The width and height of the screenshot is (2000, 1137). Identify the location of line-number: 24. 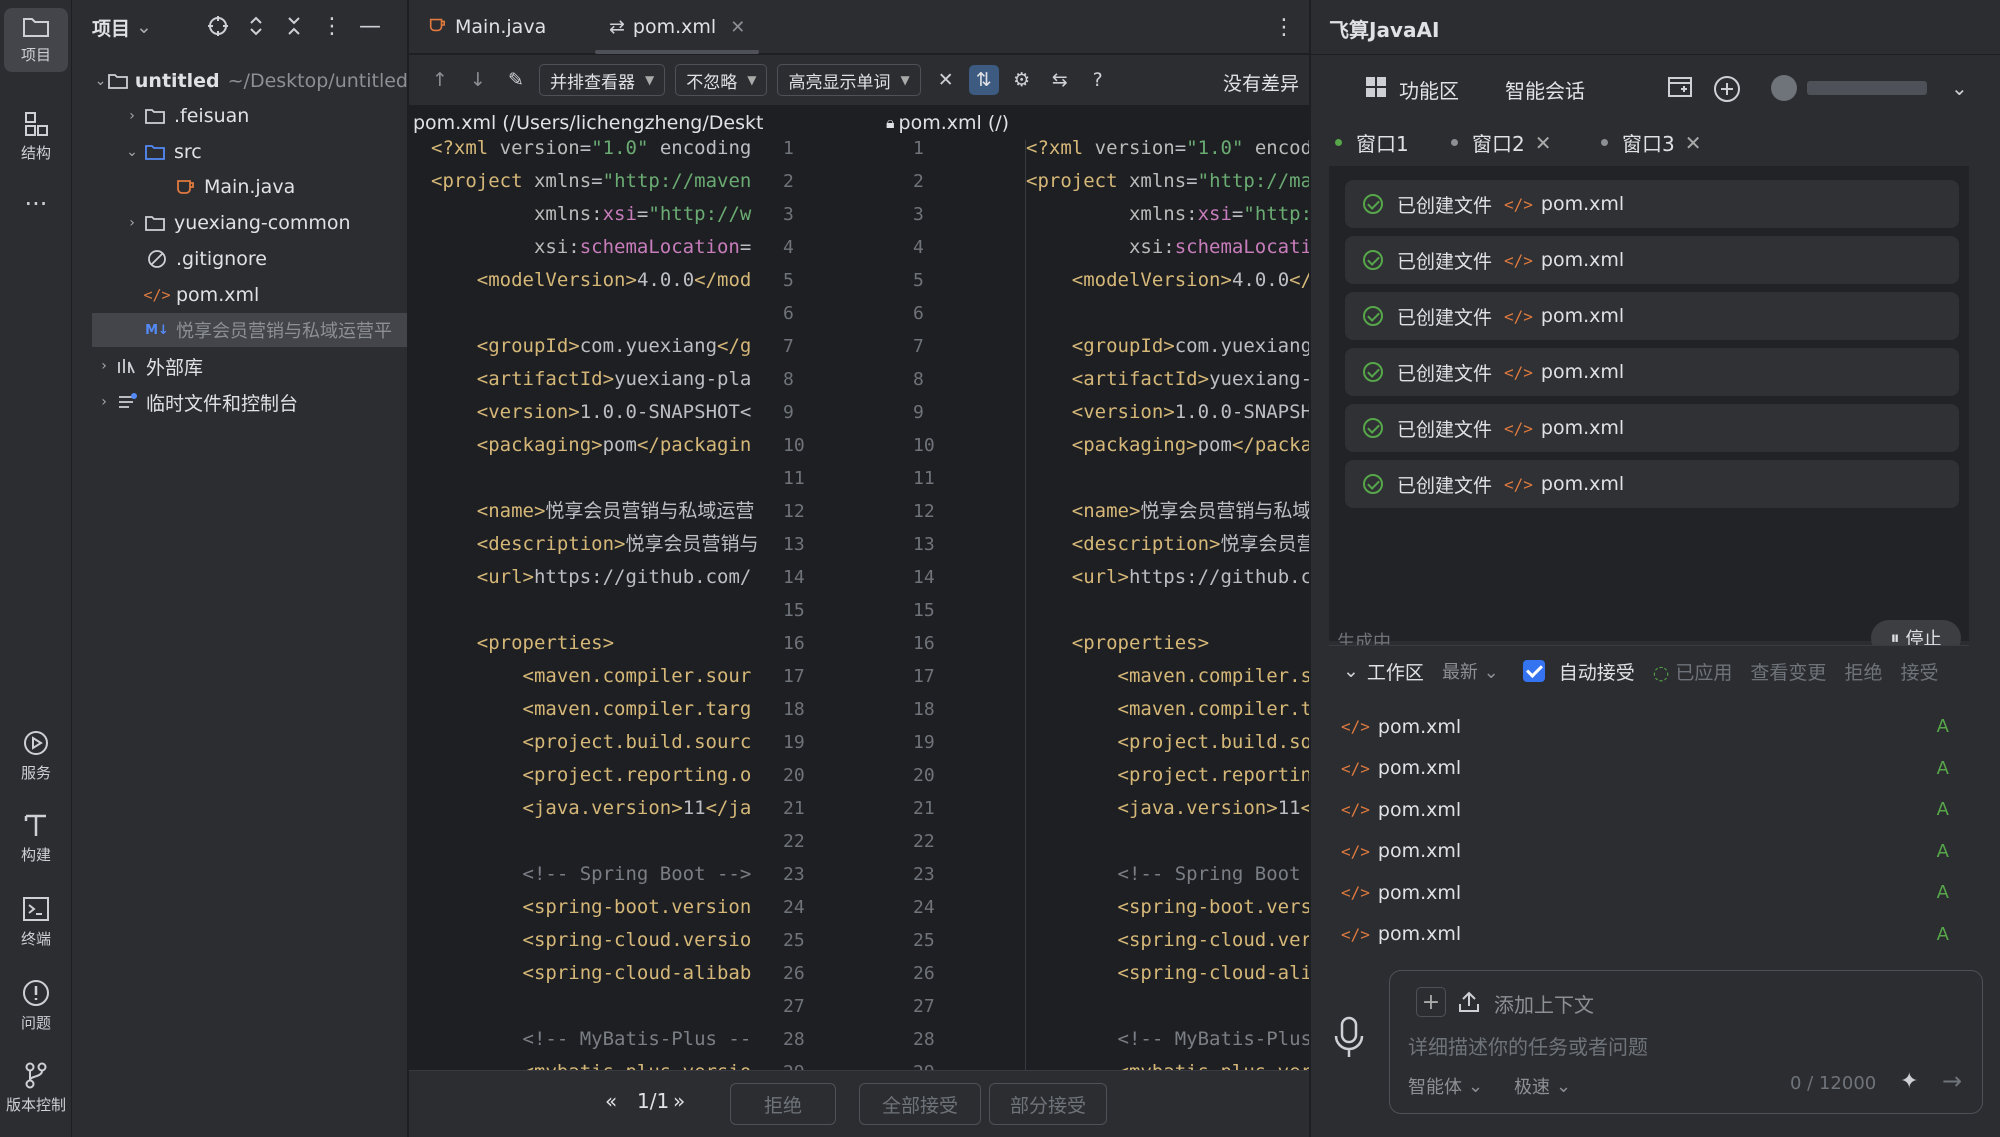
(794, 907).